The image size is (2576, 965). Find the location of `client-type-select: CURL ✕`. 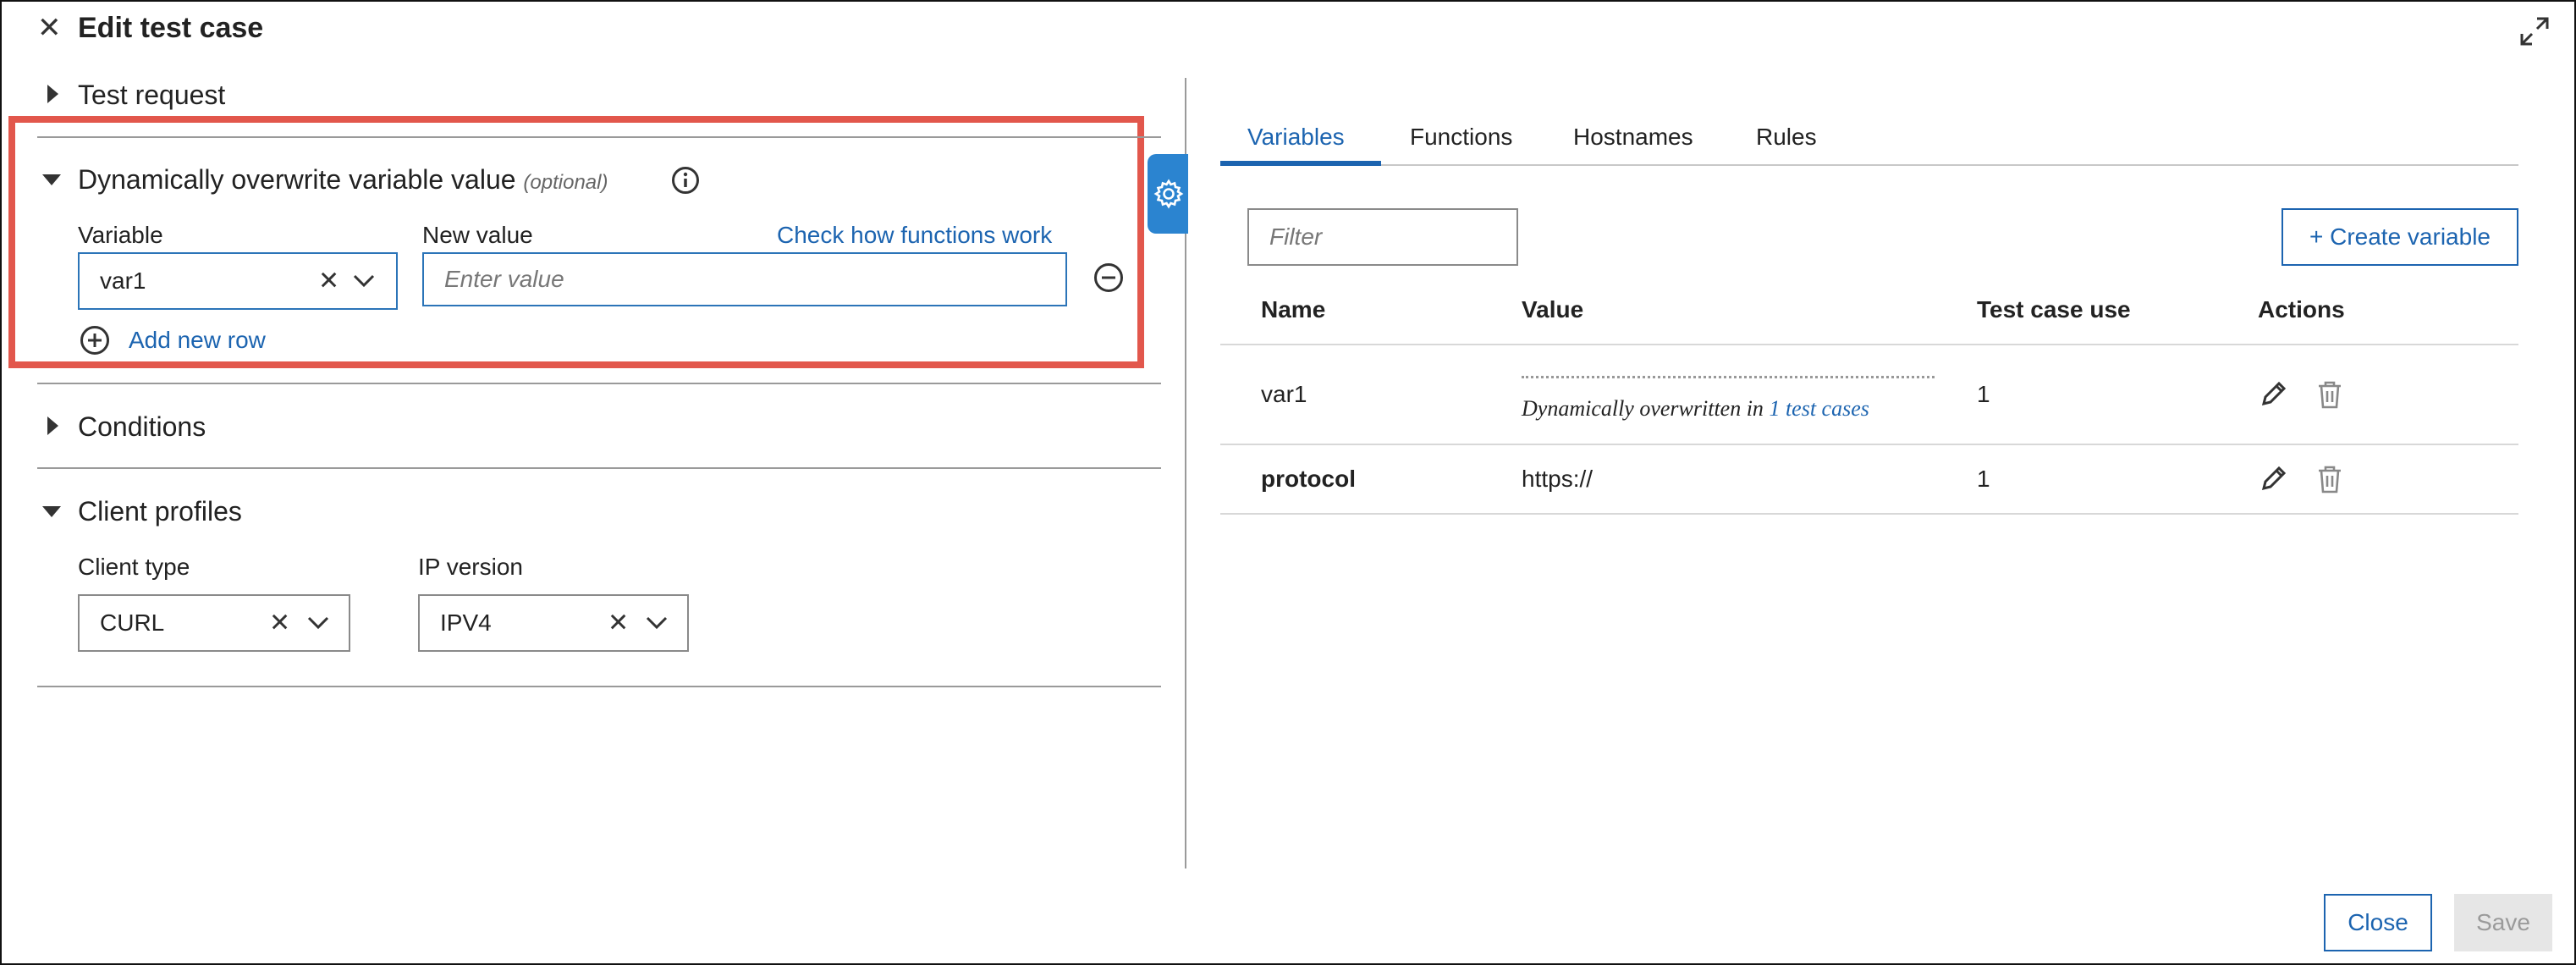

client-type-select: CURL ✕ is located at coordinates (214, 623).